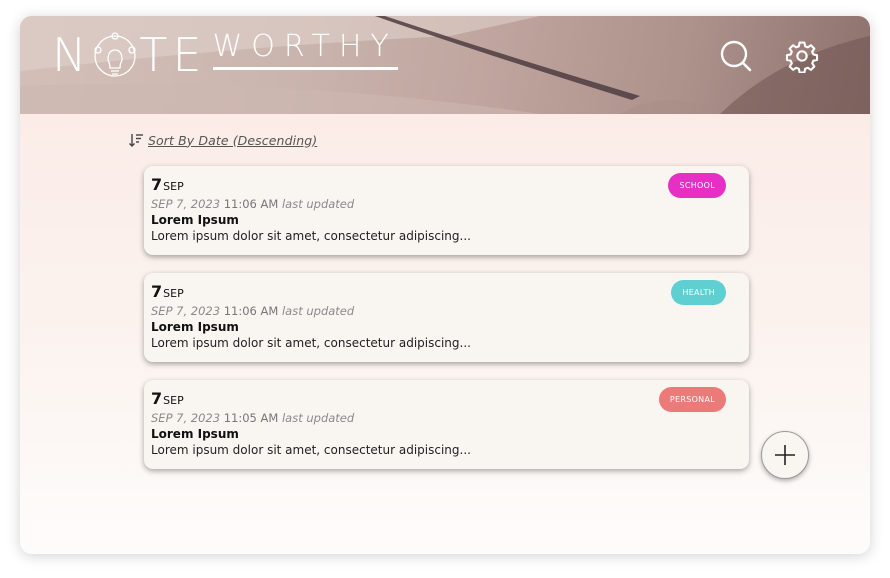  What do you see at coordinates (115, 54) in the screenshot?
I see `logo-bulb-icon` at bounding box center [115, 54].